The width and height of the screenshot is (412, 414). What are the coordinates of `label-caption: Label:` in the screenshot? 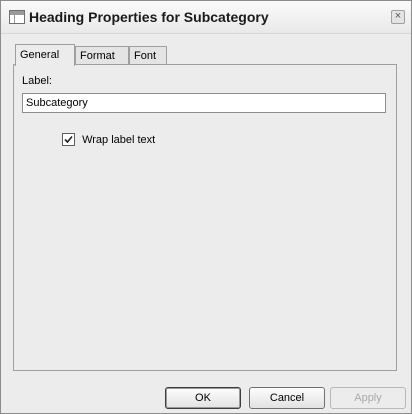 It's located at (37, 81).